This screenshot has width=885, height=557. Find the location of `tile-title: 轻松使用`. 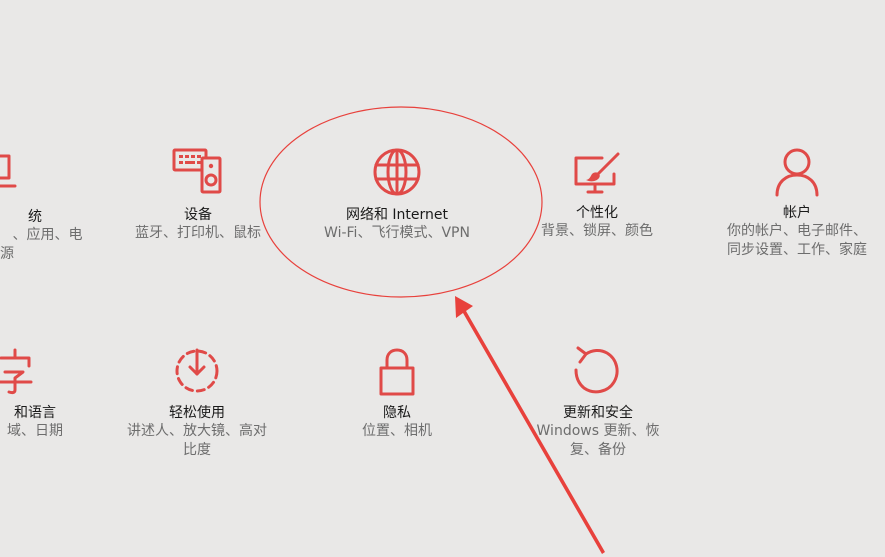

tile-title: 轻松使用 is located at coordinates (197, 413).